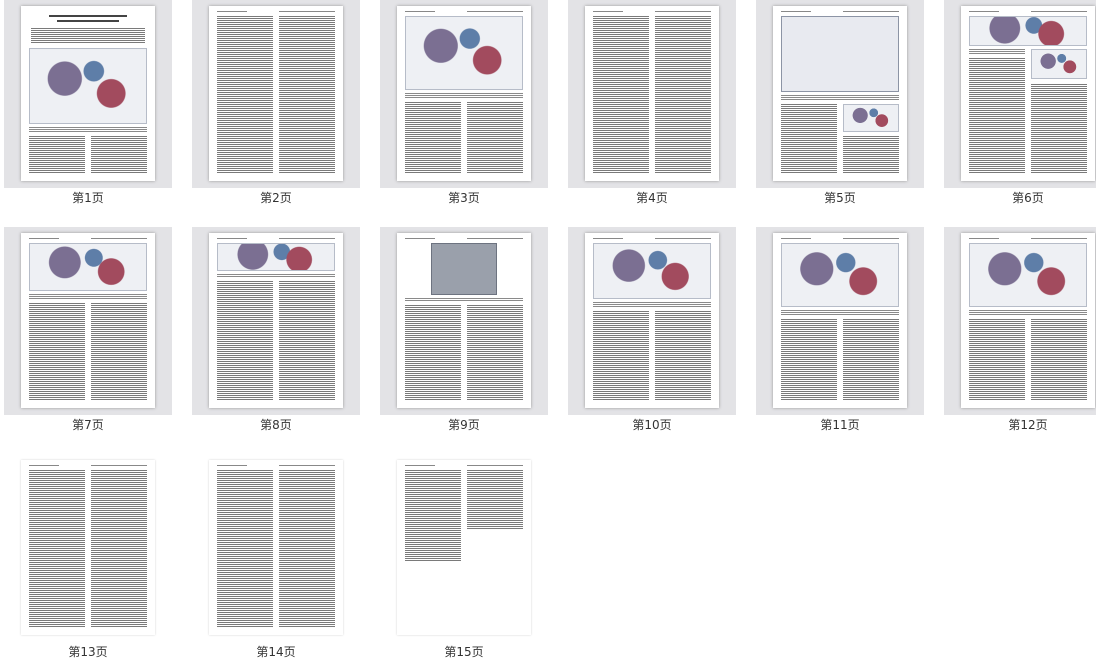  What do you see at coordinates (88, 198) in the screenshot?
I see `page-label: 第1页` at bounding box center [88, 198].